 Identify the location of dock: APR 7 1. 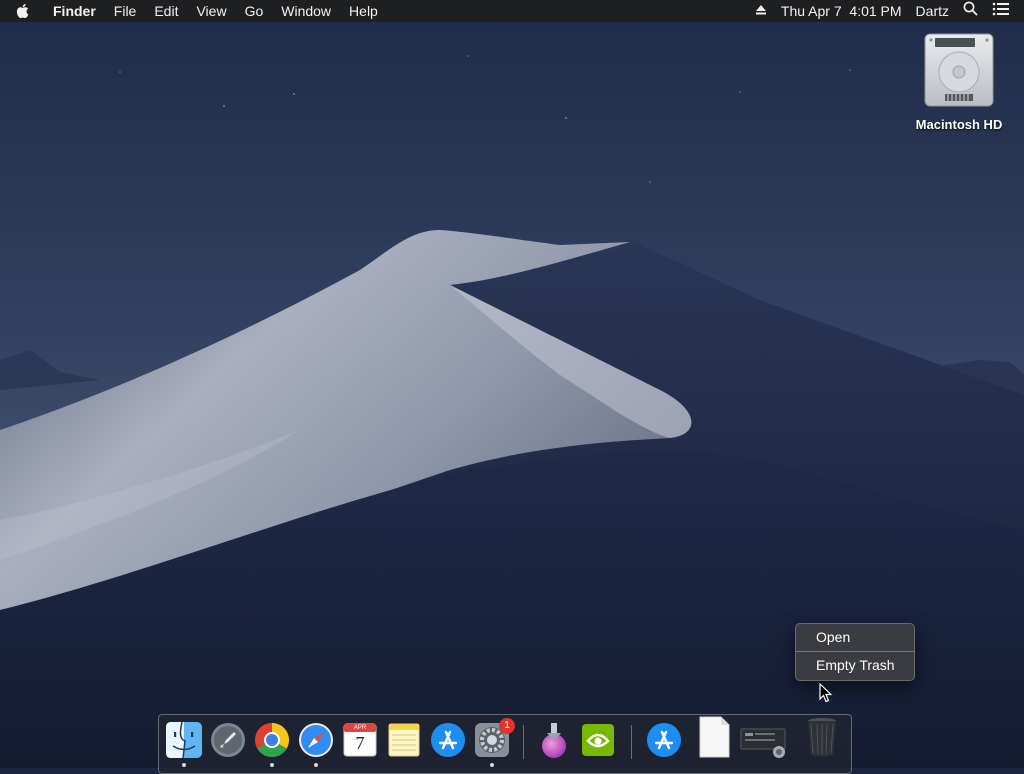
(505, 744).